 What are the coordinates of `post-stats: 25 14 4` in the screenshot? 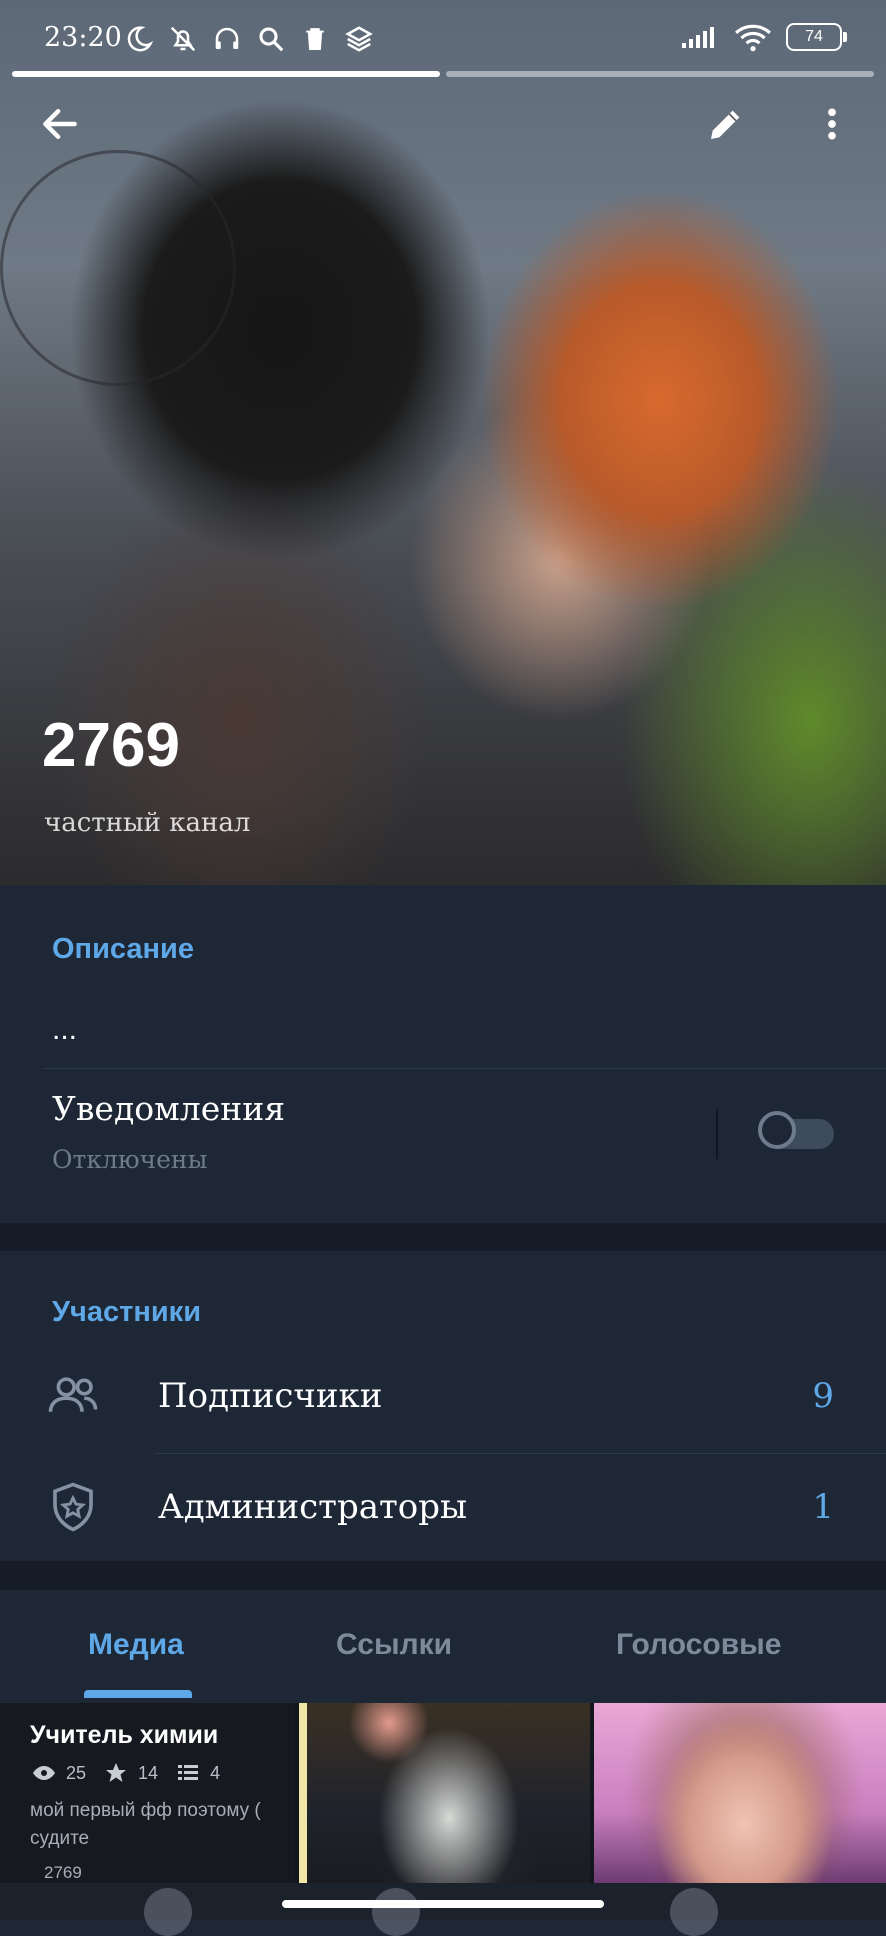 It's located at (126, 1773).